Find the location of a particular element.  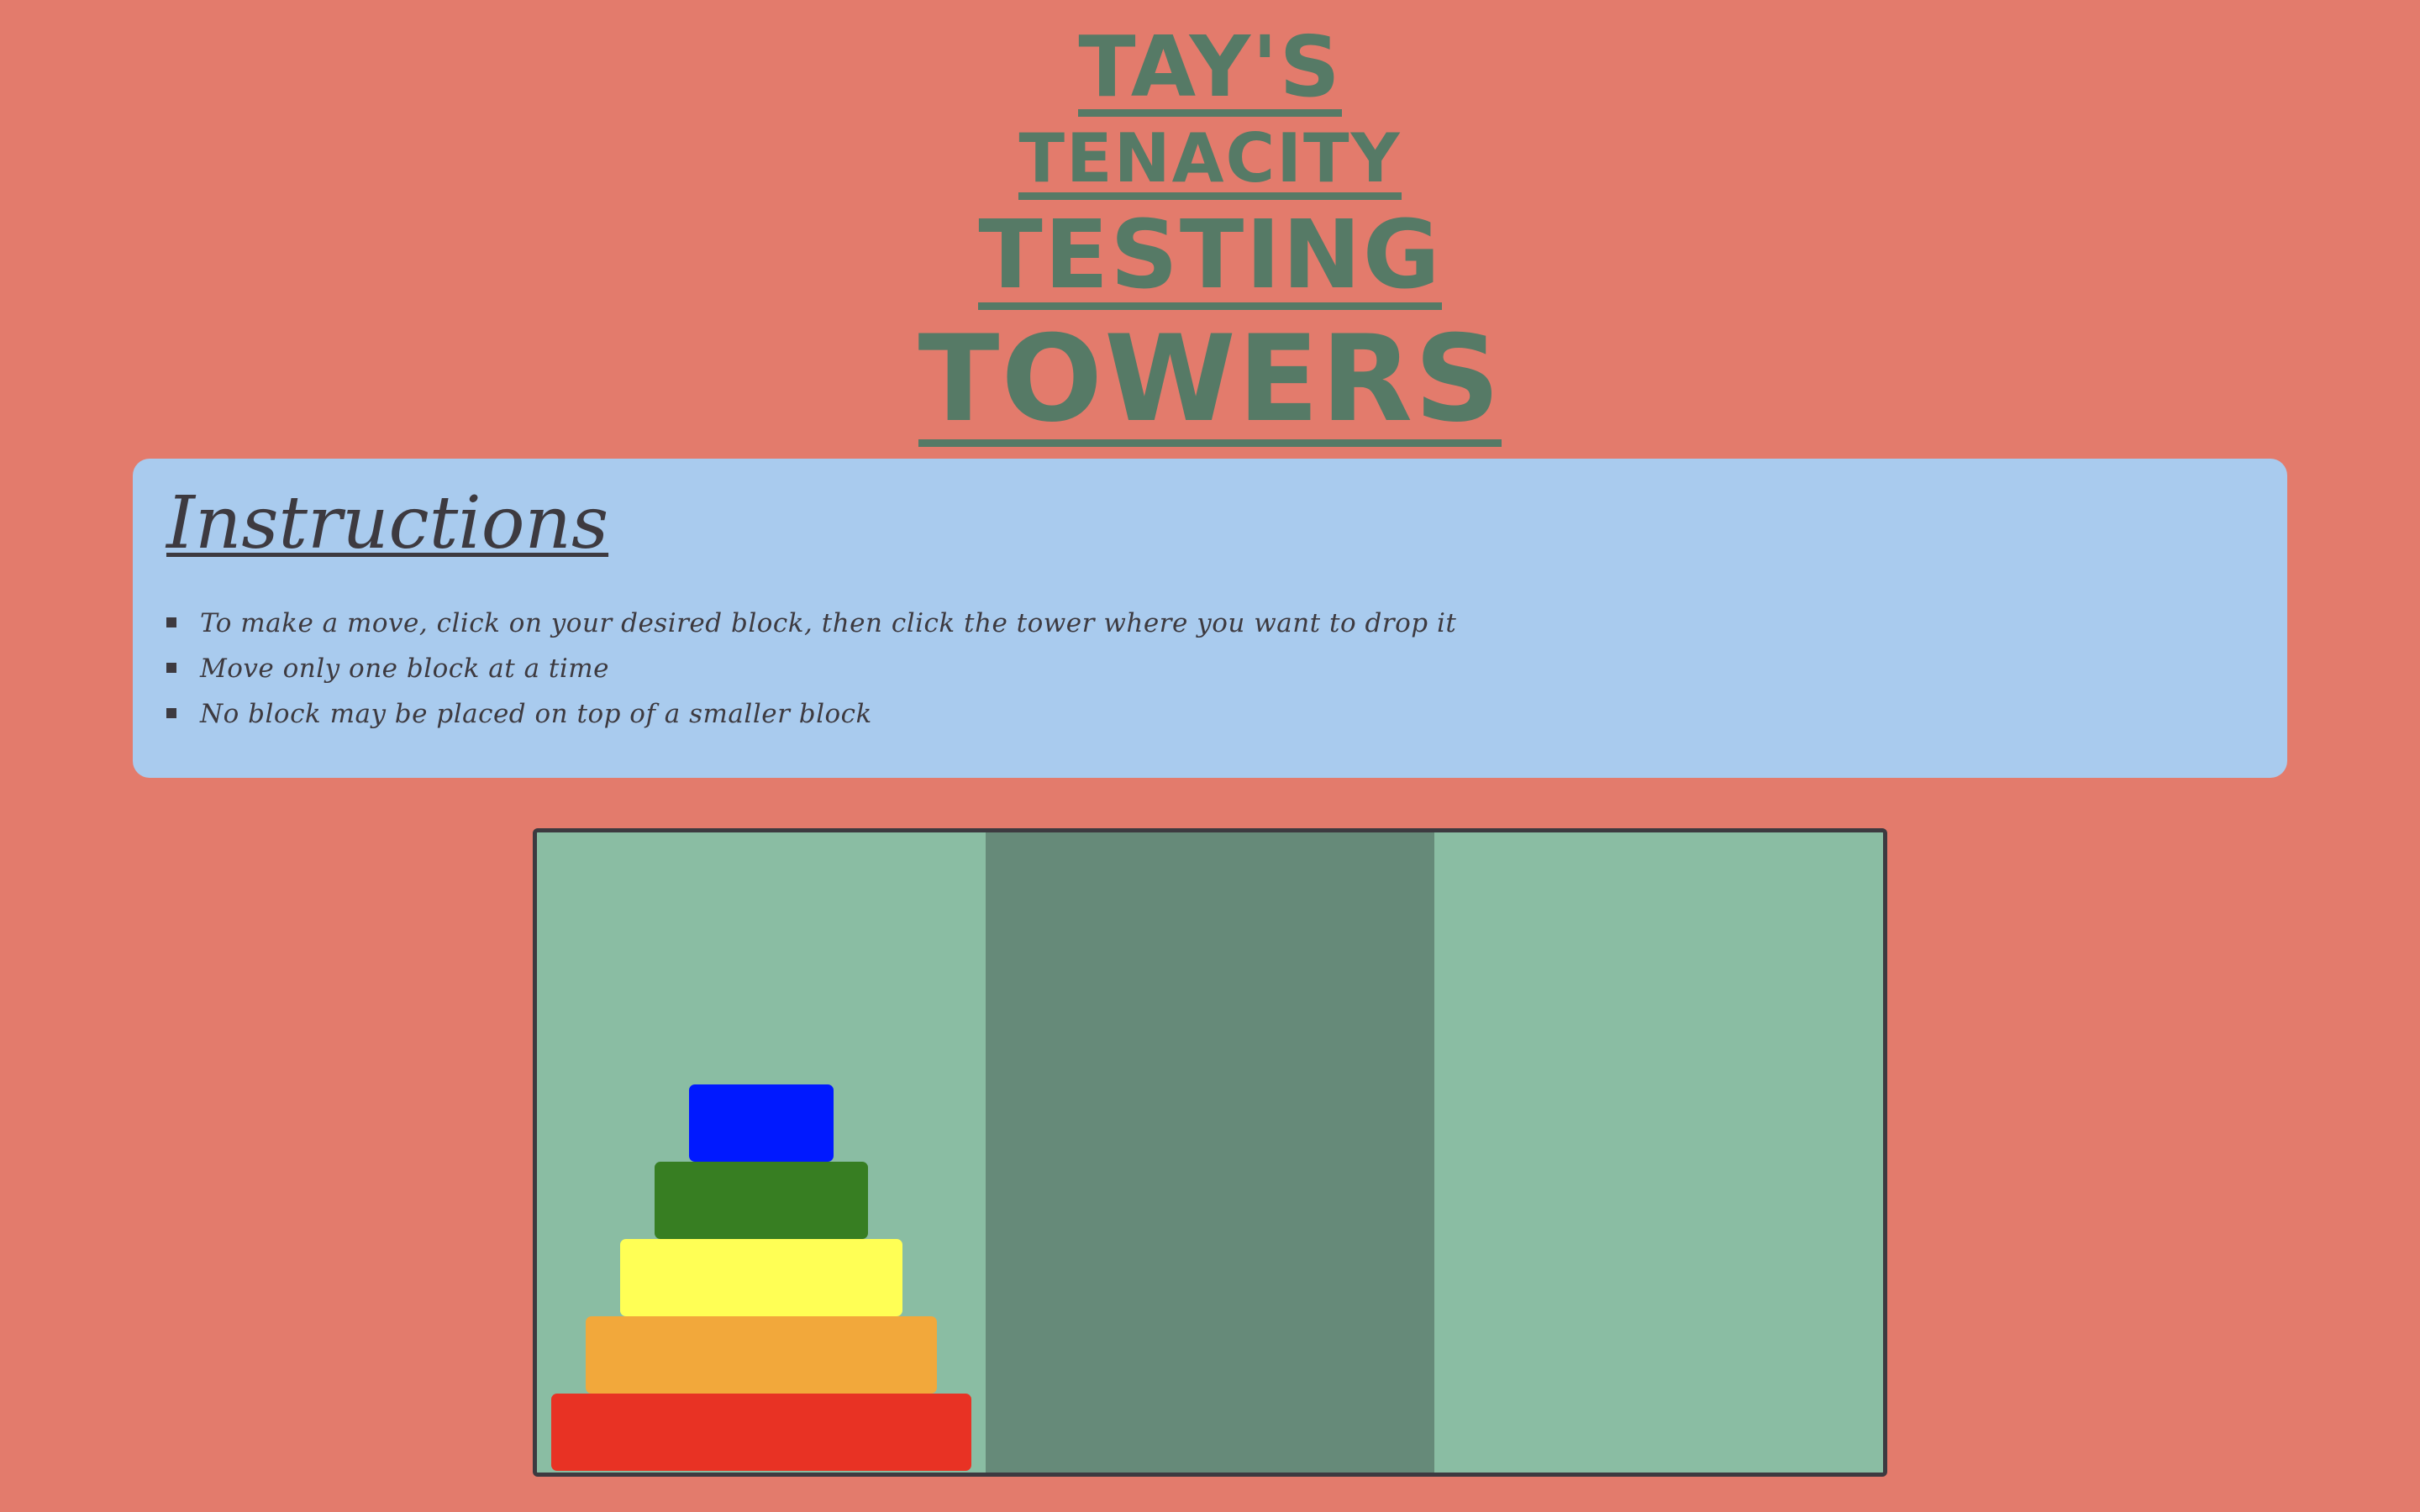

instruction-item: Move only one block at a time is located at coordinates (1210, 668).